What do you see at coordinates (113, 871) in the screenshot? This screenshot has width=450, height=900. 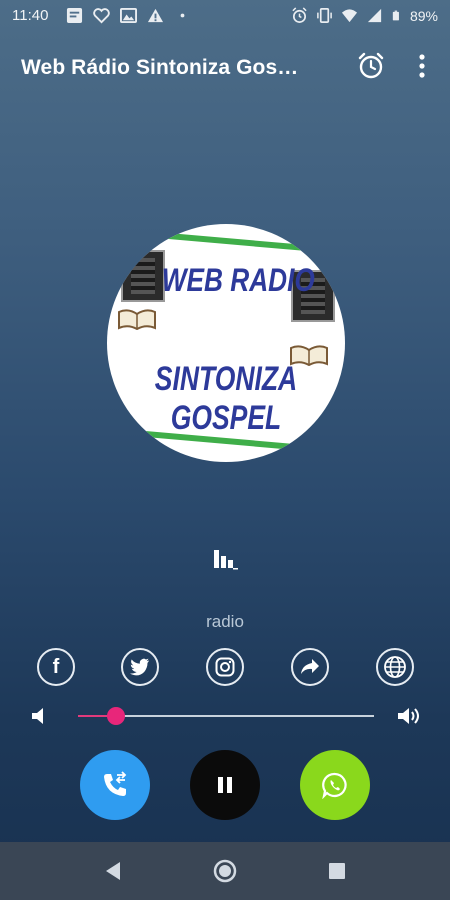 I see `back-icon` at bounding box center [113, 871].